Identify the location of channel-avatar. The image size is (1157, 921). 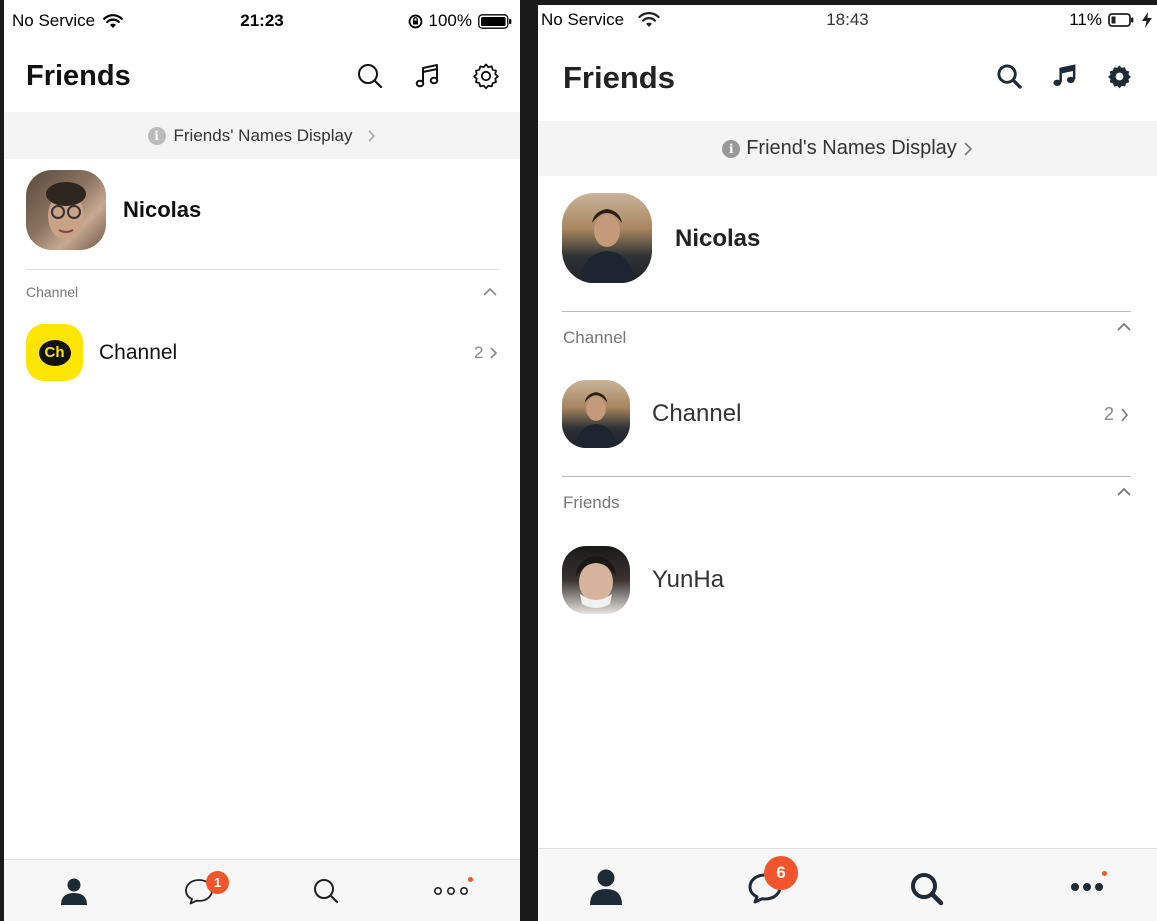
(596, 414).